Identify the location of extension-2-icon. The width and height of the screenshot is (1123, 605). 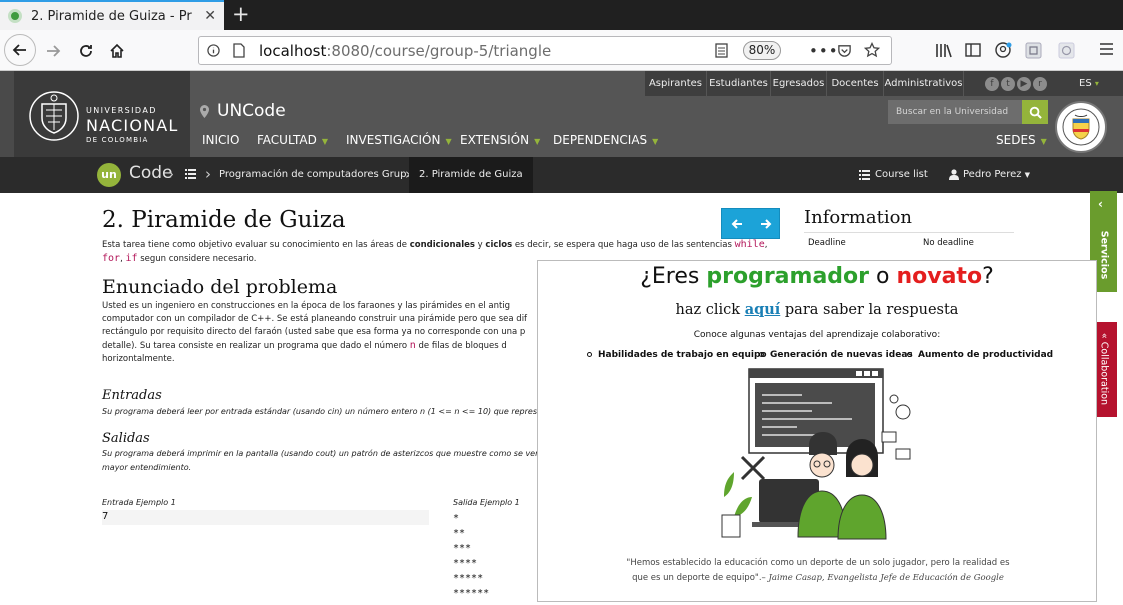
(1066, 50).